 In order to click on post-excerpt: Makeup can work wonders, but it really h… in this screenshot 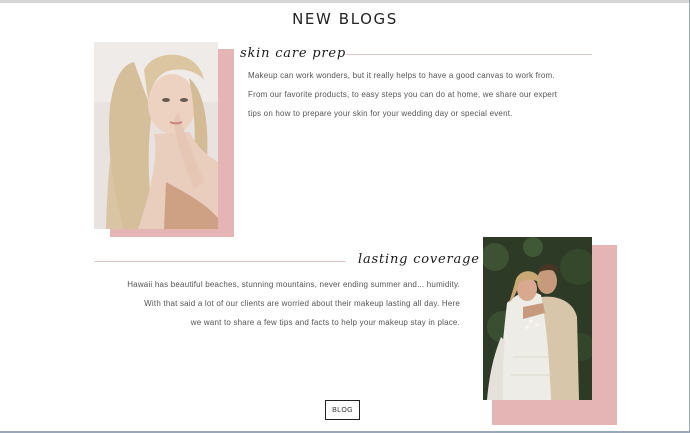, I will do `click(402, 94)`.